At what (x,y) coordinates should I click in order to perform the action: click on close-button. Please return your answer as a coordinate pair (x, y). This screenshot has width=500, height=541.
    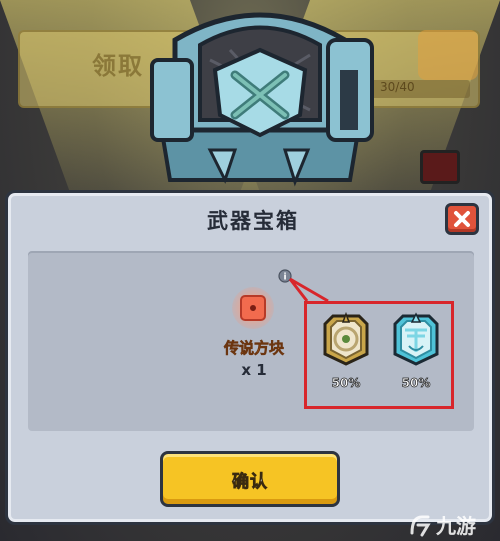
    Looking at the image, I should click on (462, 219).